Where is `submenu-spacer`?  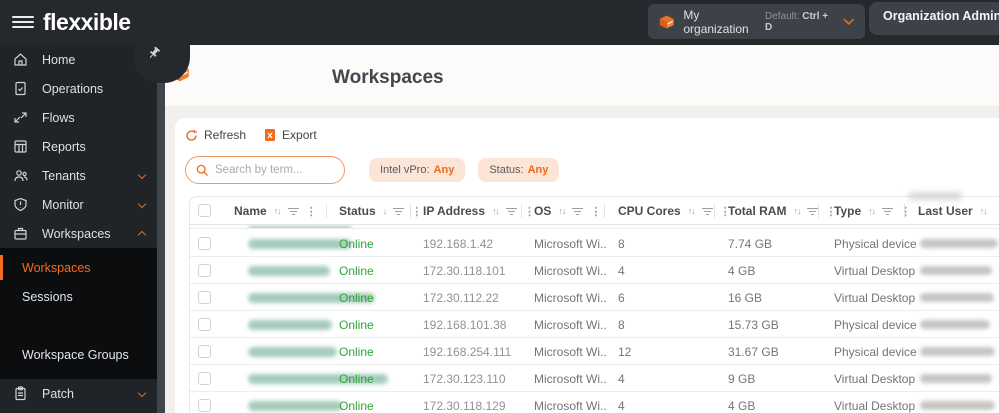
submenu-spacer is located at coordinates (78, 325).